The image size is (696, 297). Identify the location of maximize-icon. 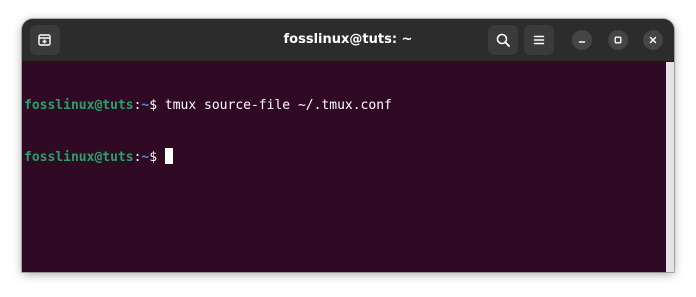
(618, 40).